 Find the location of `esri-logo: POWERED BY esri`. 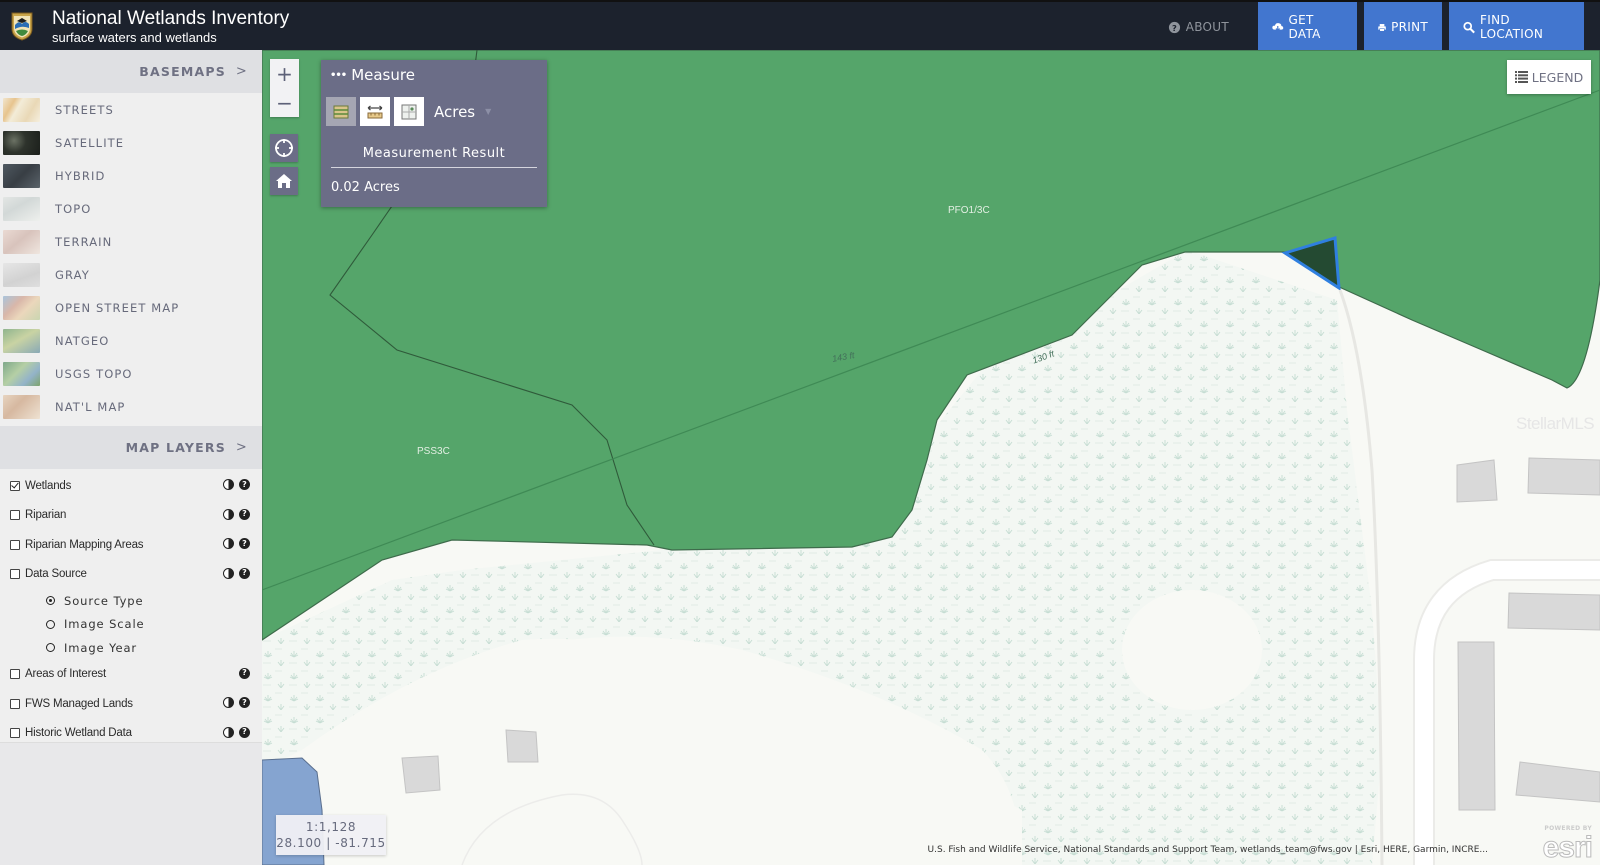

esri-logo: POWERED BY esri is located at coordinates (1565, 845).